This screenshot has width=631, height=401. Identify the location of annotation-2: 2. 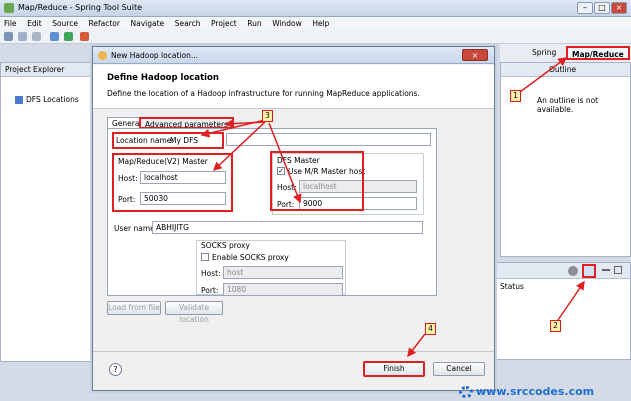
(555, 326).